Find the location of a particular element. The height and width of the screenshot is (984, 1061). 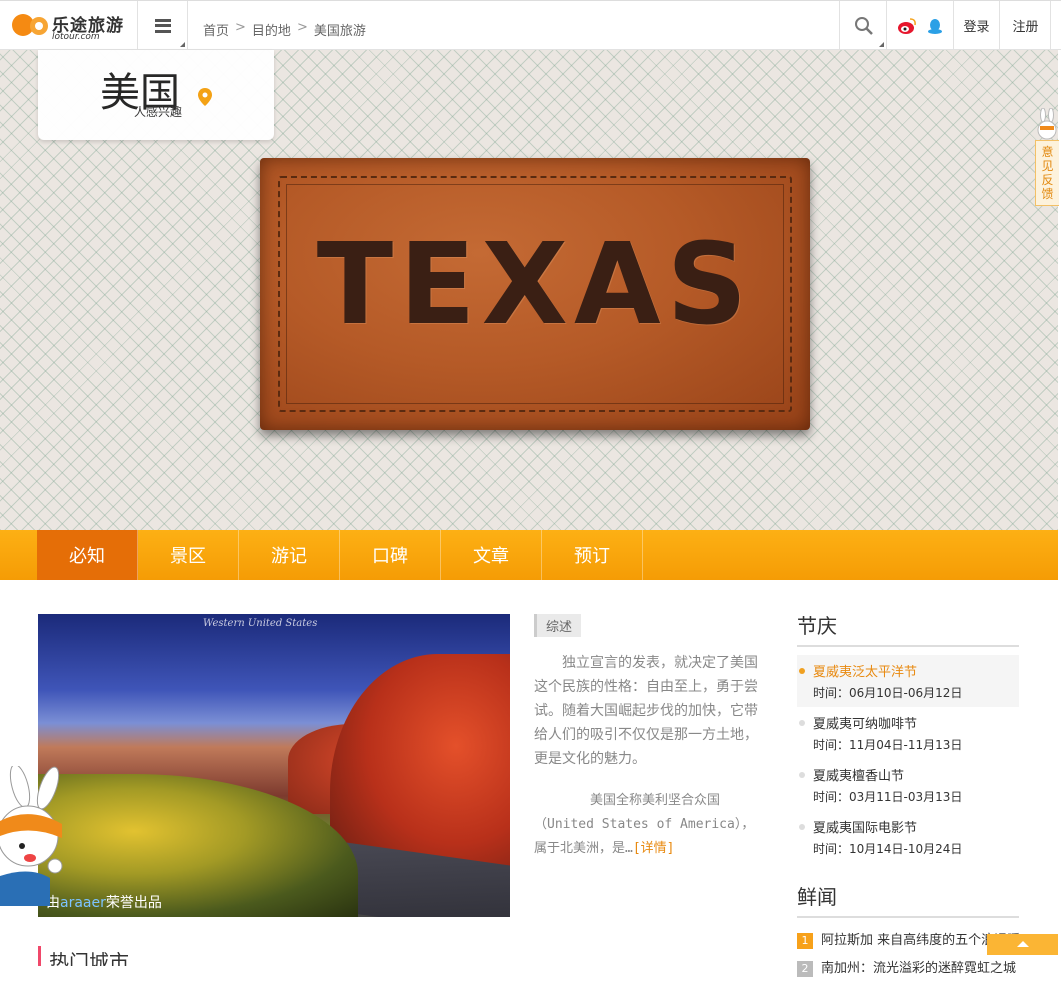

back-to-top-button is located at coordinates (1022, 944).